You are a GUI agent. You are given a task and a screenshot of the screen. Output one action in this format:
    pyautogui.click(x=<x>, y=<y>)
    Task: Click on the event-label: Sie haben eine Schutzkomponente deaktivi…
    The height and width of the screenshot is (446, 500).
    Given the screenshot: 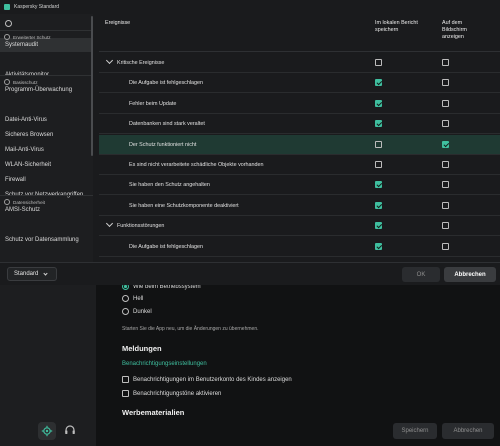 What is the action you would take?
    pyautogui.click(x=184, y=205)
    